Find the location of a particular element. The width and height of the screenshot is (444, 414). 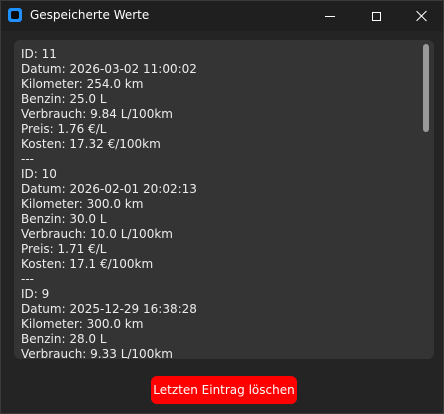

entry-line: Verbrauch: 9.33 L/100km is located at coordinates (97, 353).